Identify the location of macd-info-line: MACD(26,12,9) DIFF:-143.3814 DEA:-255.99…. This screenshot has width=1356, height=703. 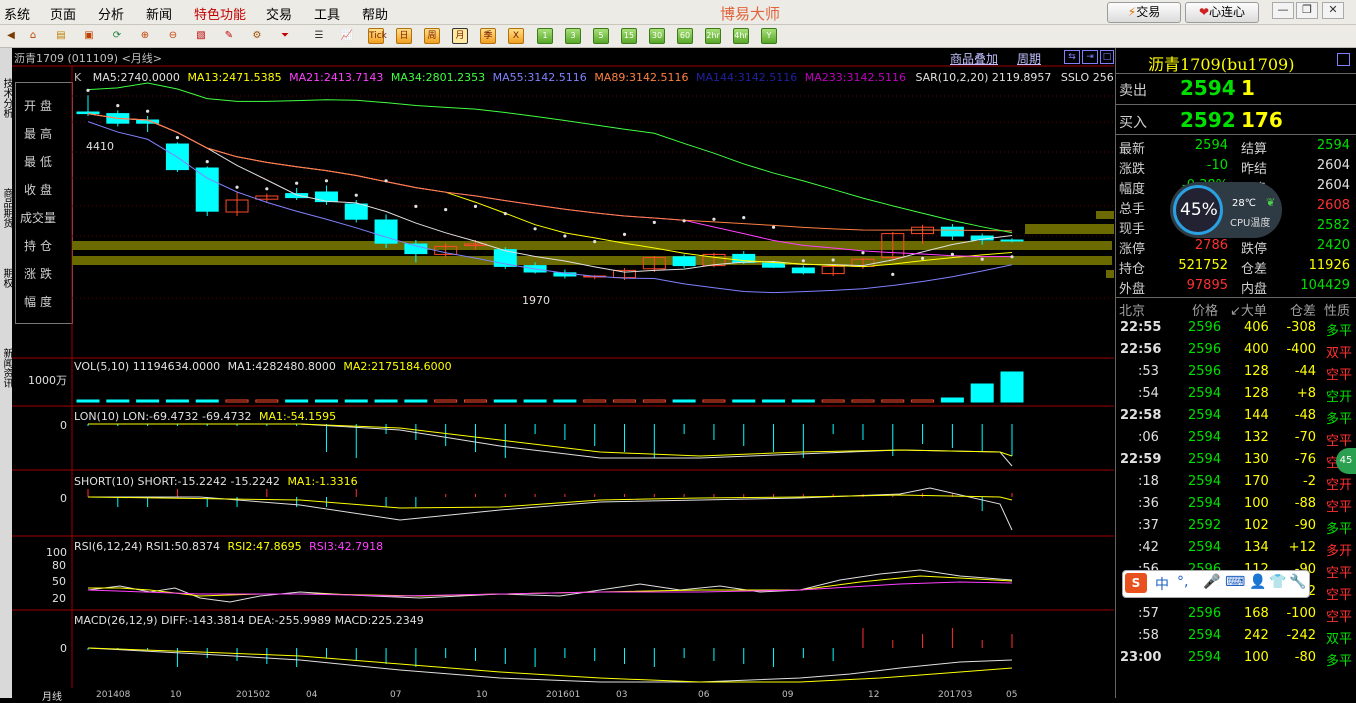
(249, 620).